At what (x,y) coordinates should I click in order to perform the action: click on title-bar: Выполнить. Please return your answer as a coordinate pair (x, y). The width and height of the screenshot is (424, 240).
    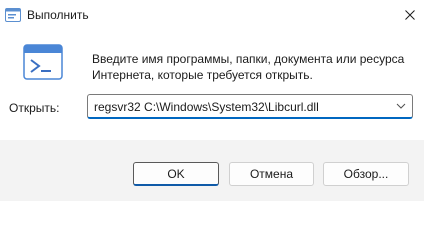
    Looking at the image, I should click on (212, 16).